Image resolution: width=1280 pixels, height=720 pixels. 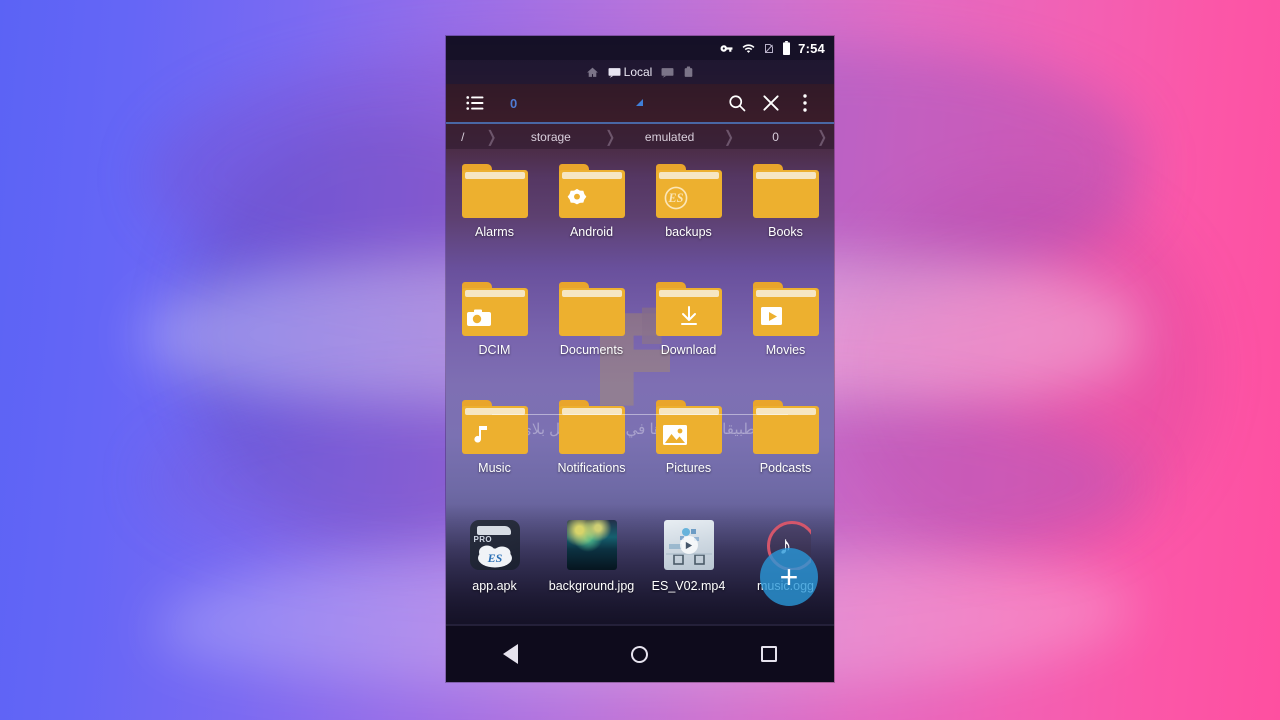 I want to click on grid-item-pictures: Pictures, so click(x=688, y=451).